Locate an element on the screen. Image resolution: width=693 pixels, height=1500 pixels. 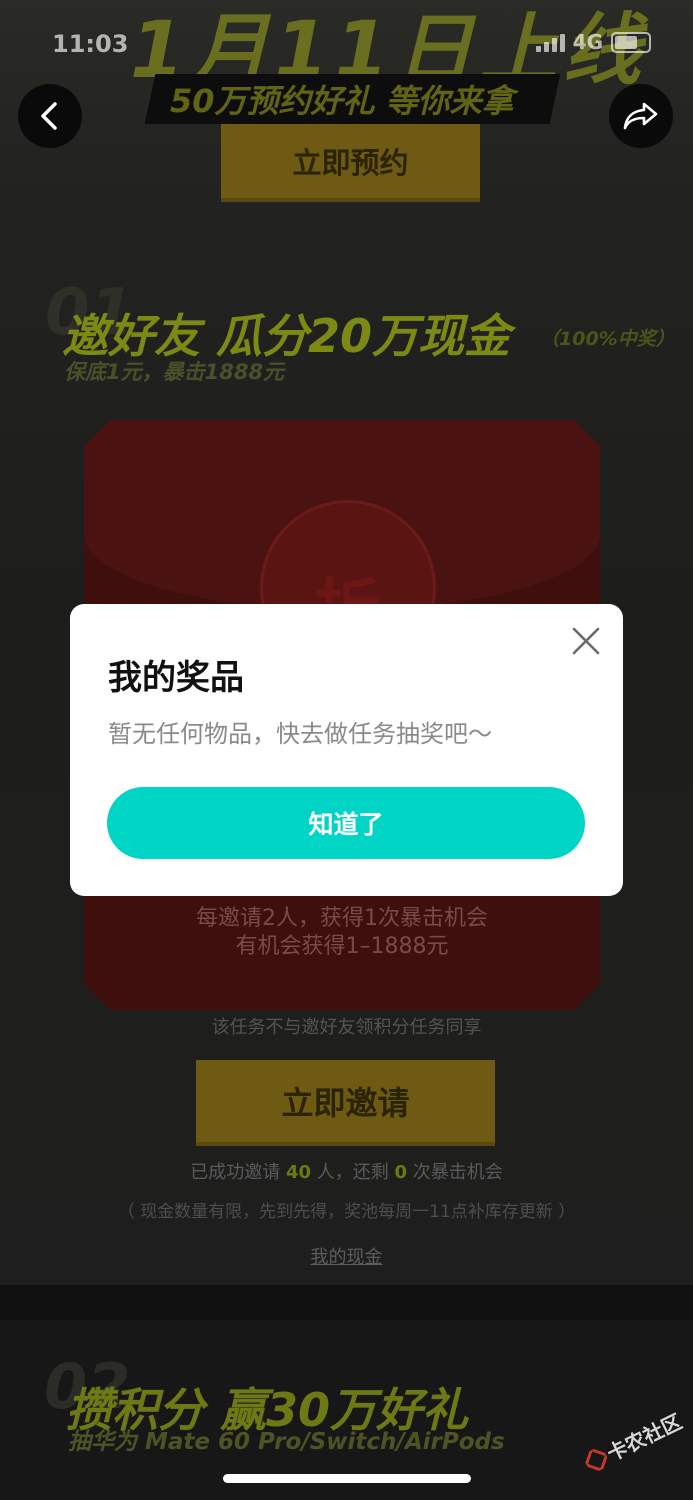
close-button is located at coordinates (586, 641).